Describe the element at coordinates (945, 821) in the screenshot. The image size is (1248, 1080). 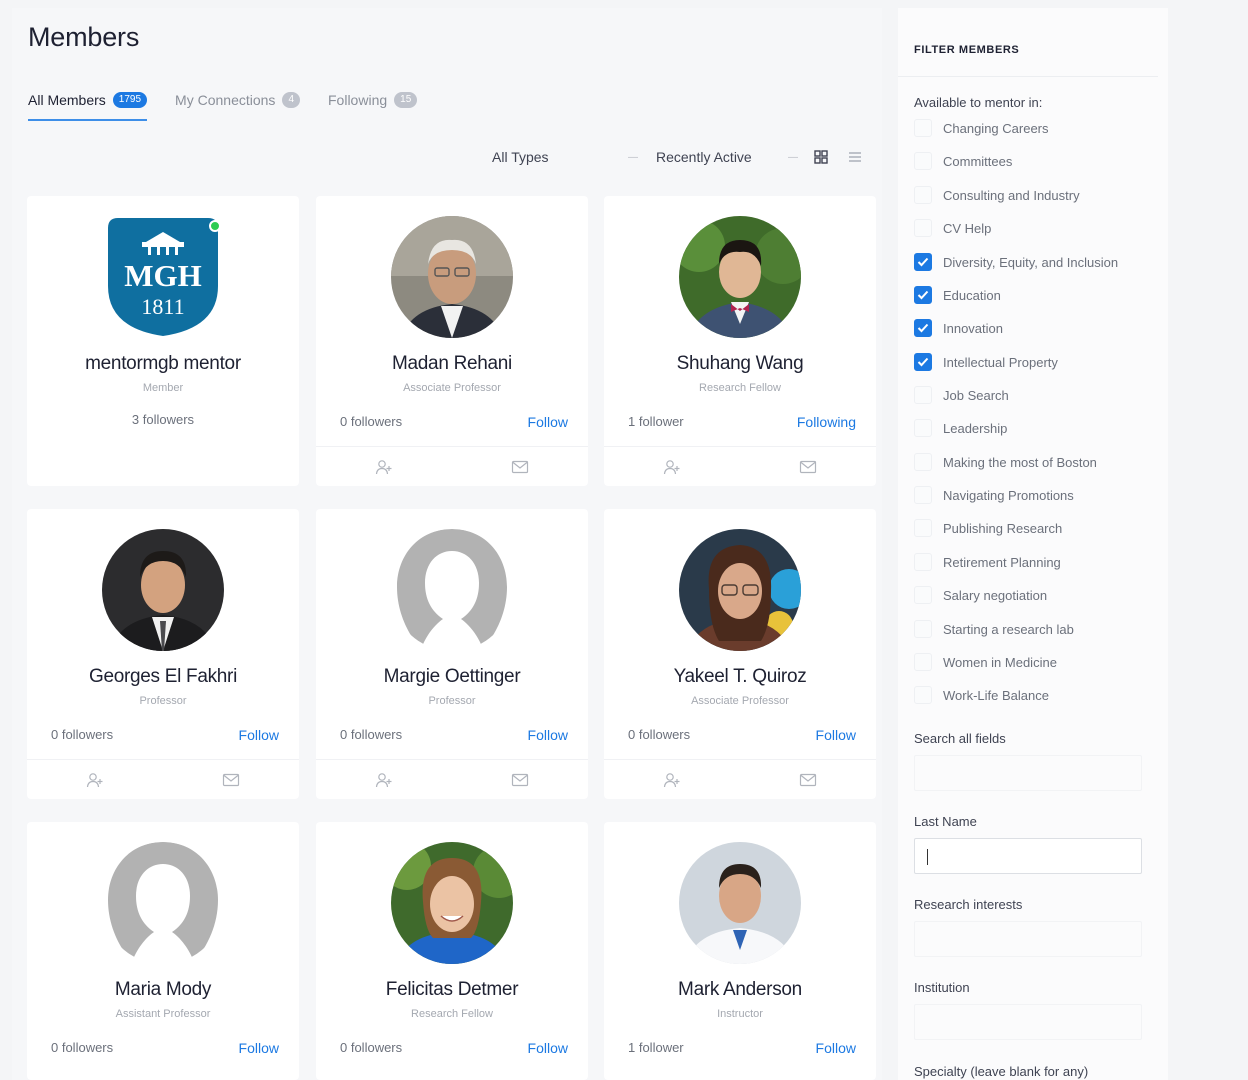
I see `last-name-label: Last Name` at that location.